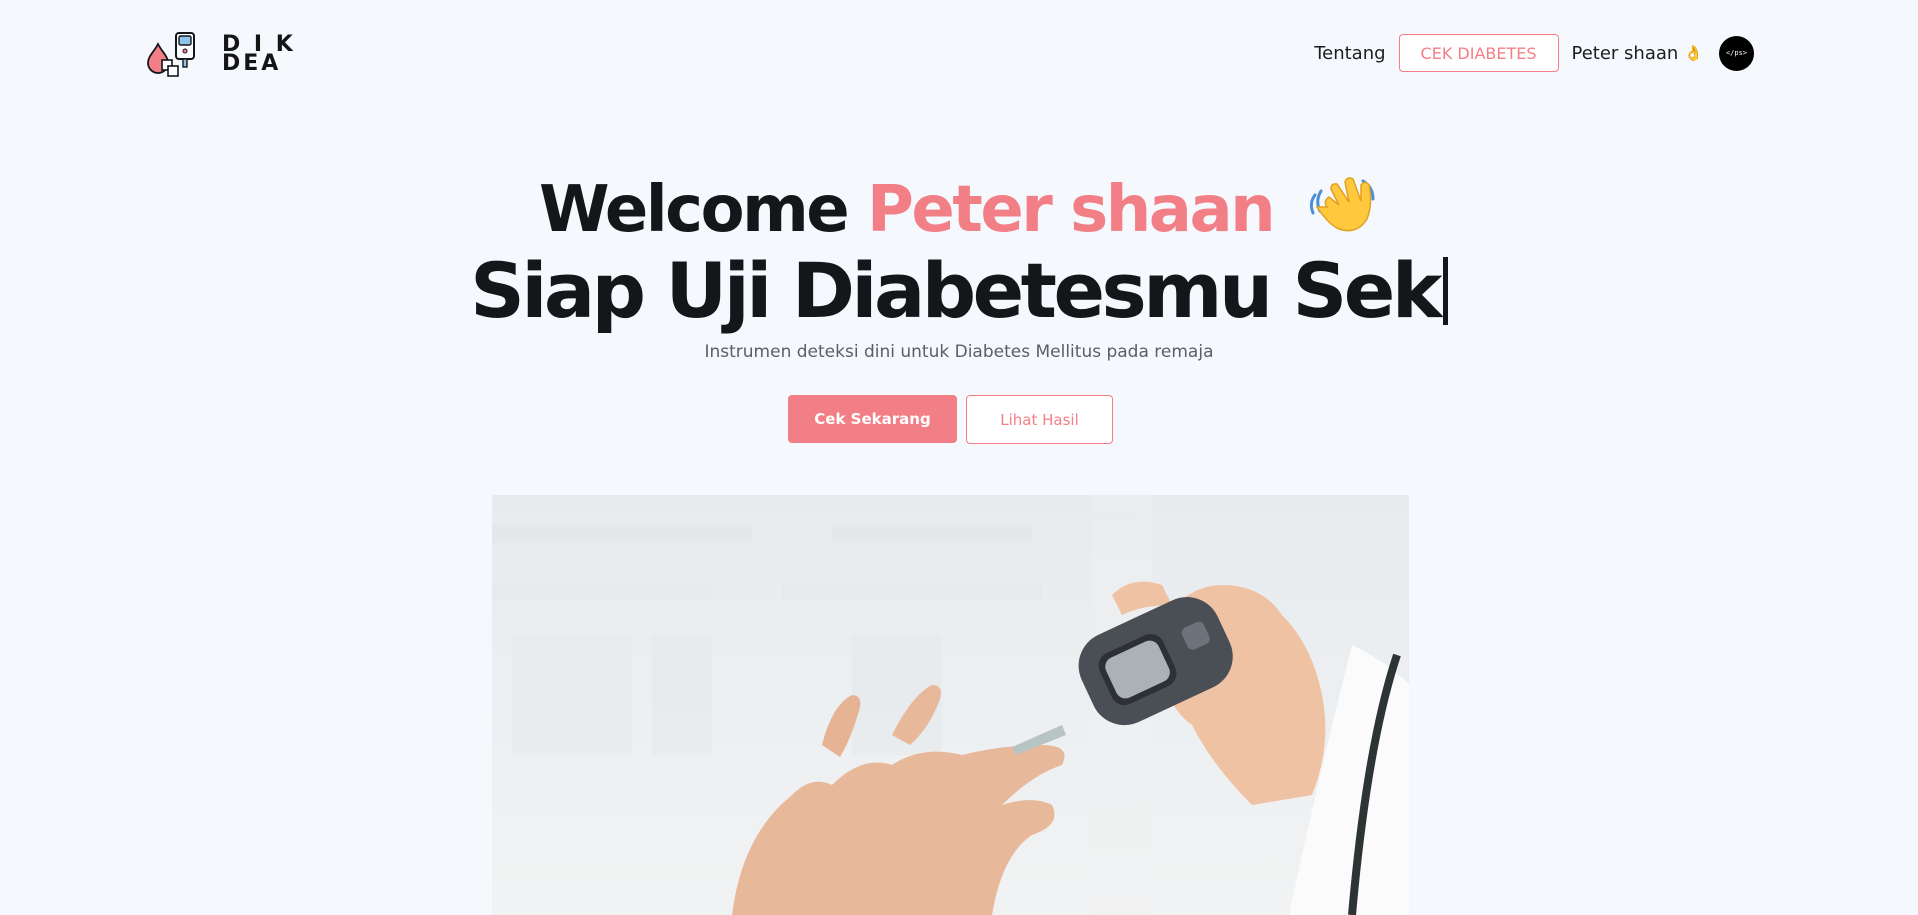 This screenshot has height=915, width=1918. I want to click on welcome-text: Welcome, so click(694, 210).